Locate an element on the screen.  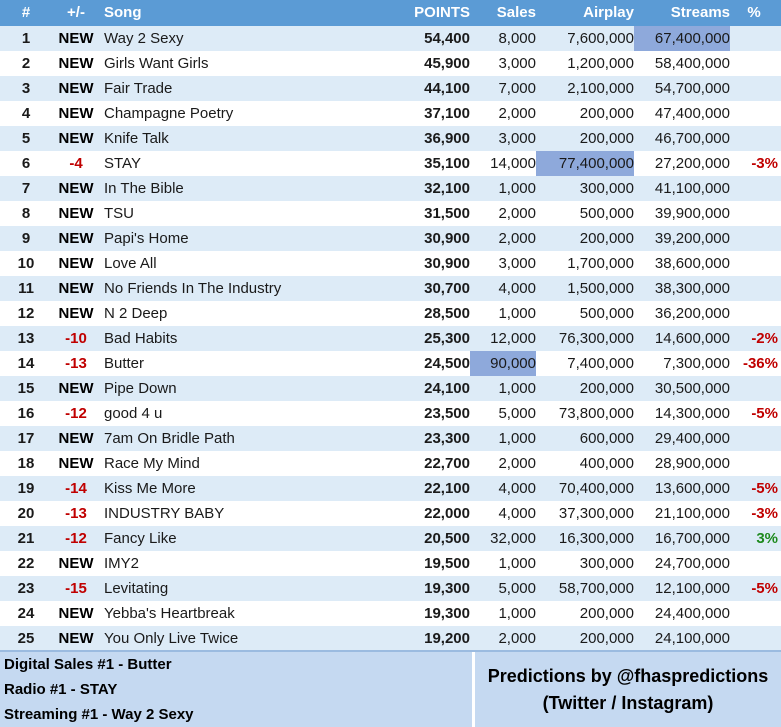
row-song: IMY2 is located at coordinates (122, 563).